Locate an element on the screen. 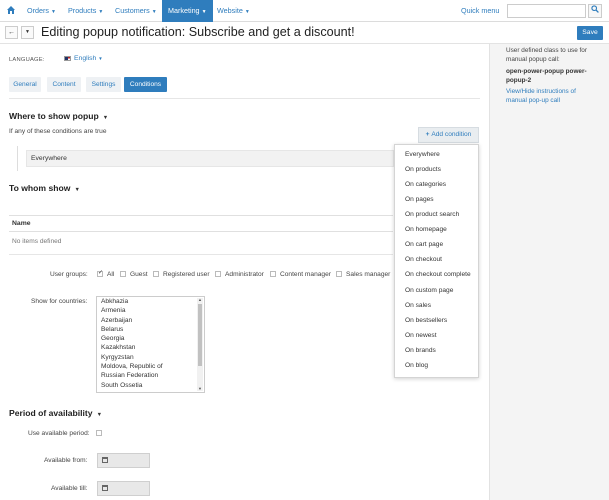  user-group-label: Sales manager is located at coordinates (368, 274).